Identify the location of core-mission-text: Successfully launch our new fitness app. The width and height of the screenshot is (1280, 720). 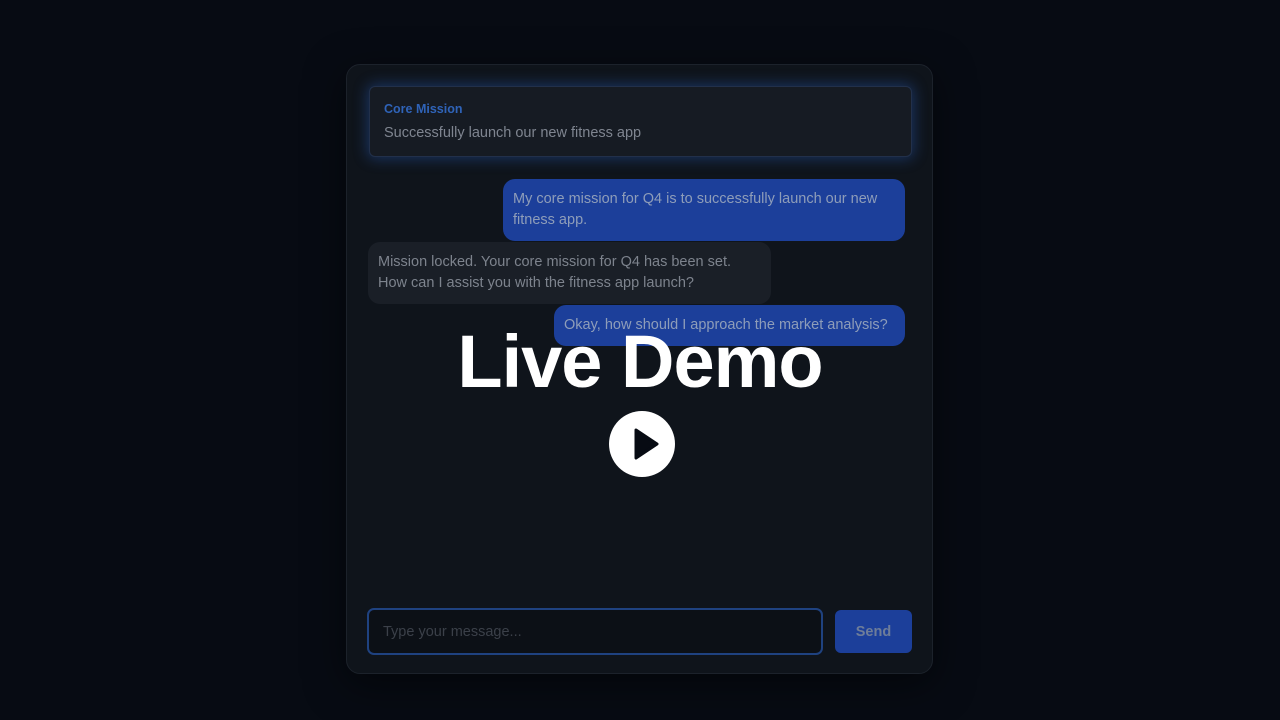
(513, 133).